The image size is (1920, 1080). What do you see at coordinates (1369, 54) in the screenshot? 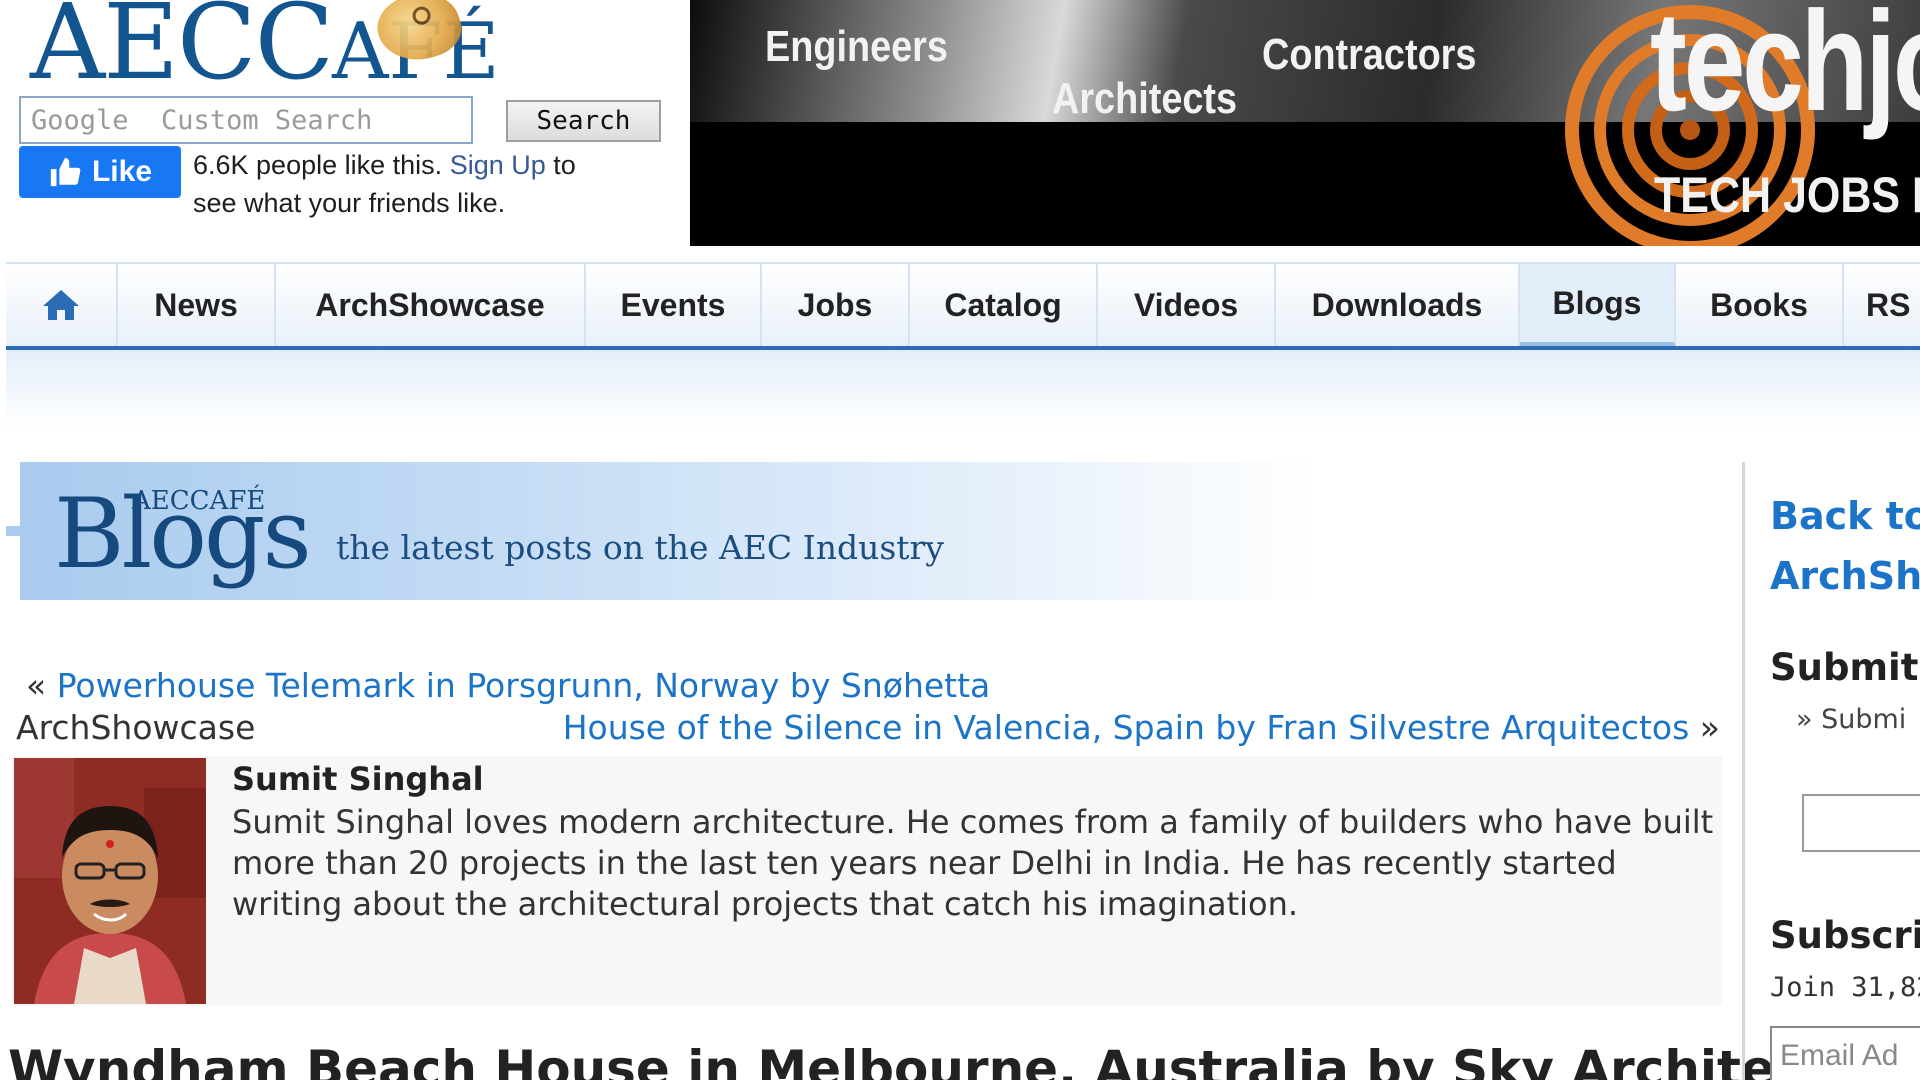
I see `banner-word-contractors: Contractors` at bounding box center [1369, 54].